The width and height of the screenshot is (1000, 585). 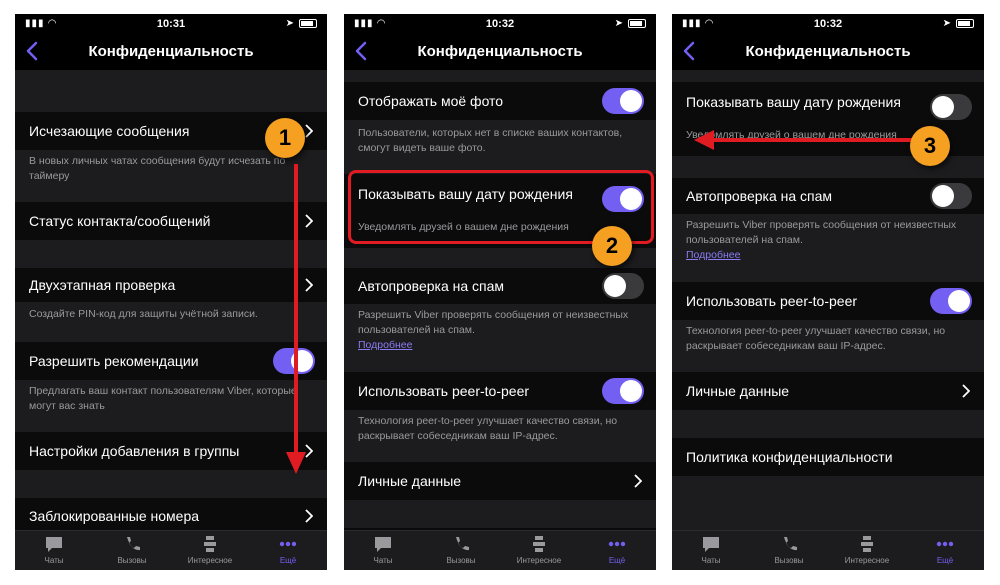 I want to click on privacy-policy-row: Политика конфиденциальности, so click(x=828, y=457).